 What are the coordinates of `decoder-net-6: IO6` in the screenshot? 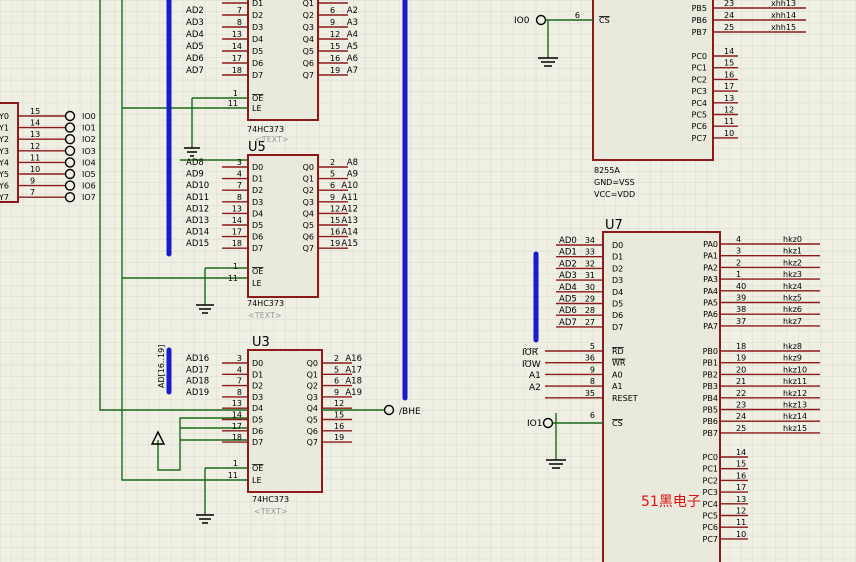 It's located at (89, 186).